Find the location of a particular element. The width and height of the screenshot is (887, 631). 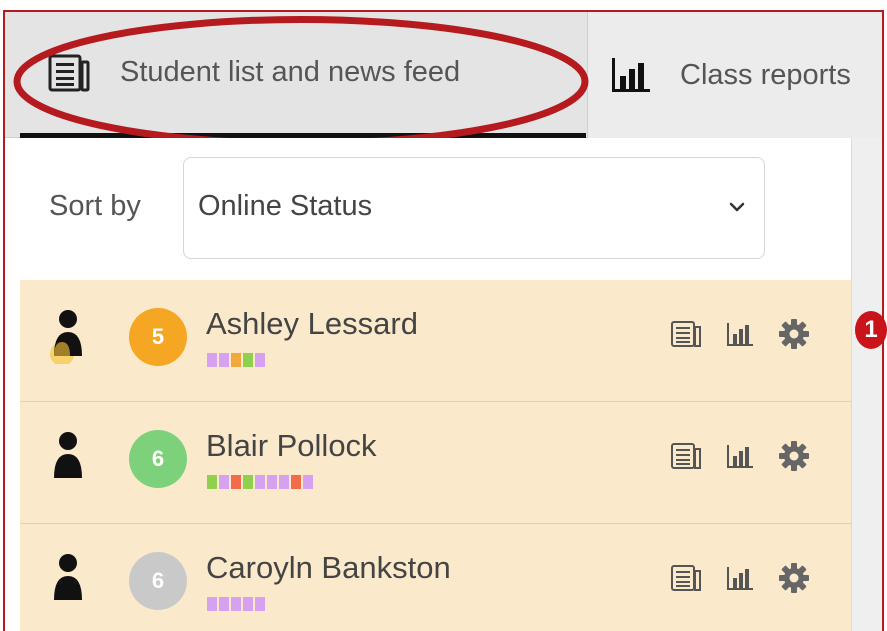

sort-label: Sort by is located at coordinates (95, 206).